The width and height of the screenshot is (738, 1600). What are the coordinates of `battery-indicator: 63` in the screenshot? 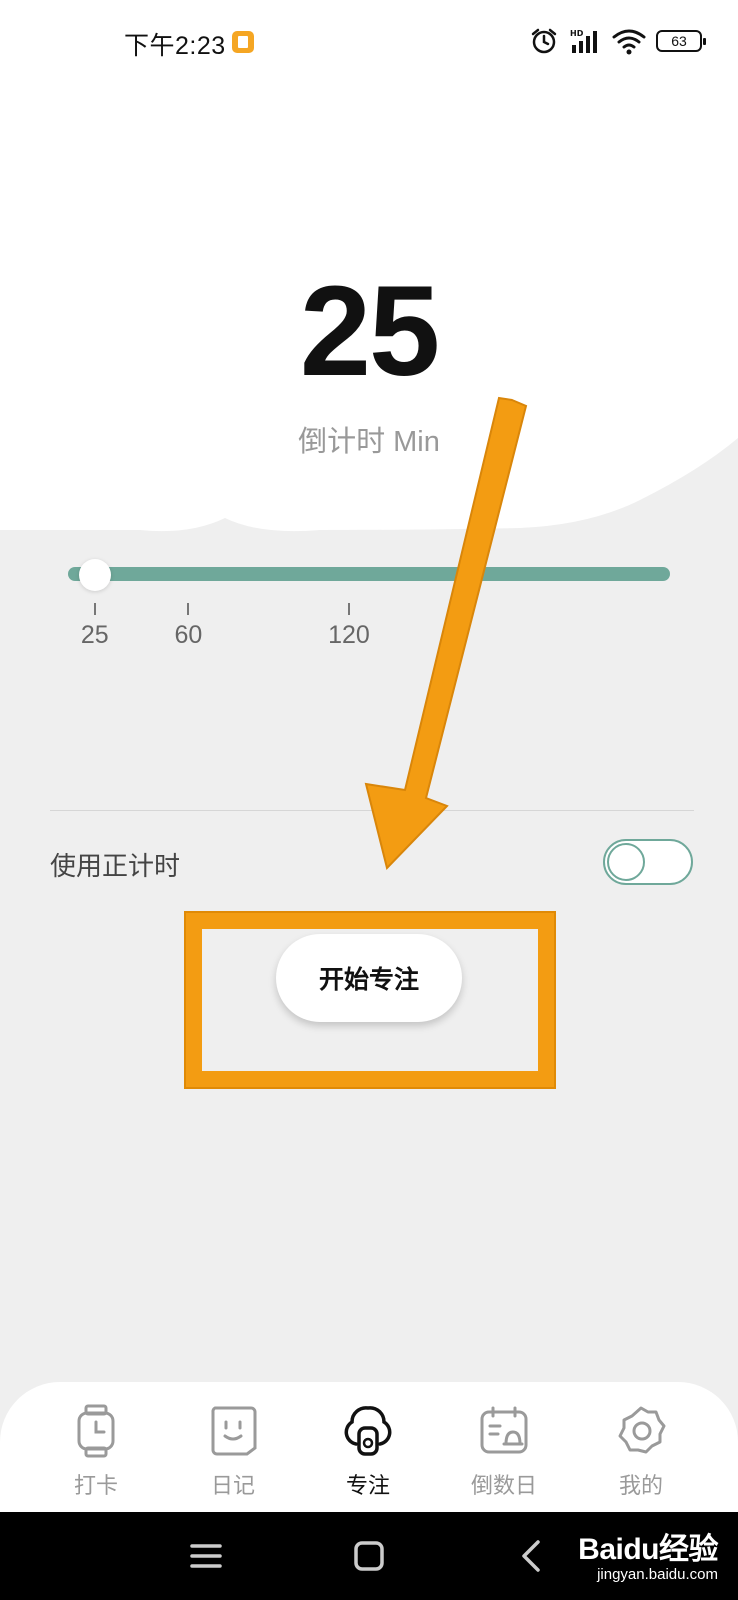 It's located at (681, 41).